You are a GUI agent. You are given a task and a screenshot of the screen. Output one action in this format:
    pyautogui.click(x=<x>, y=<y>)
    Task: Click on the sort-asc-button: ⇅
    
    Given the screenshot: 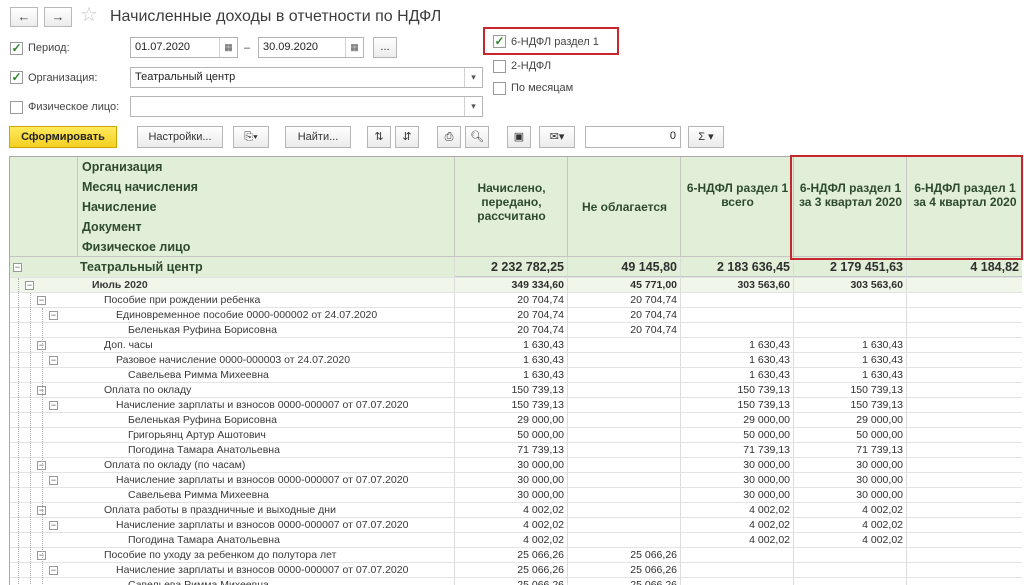 What is the action you would take?
    pyautogui.click(x=379, y=137)
    